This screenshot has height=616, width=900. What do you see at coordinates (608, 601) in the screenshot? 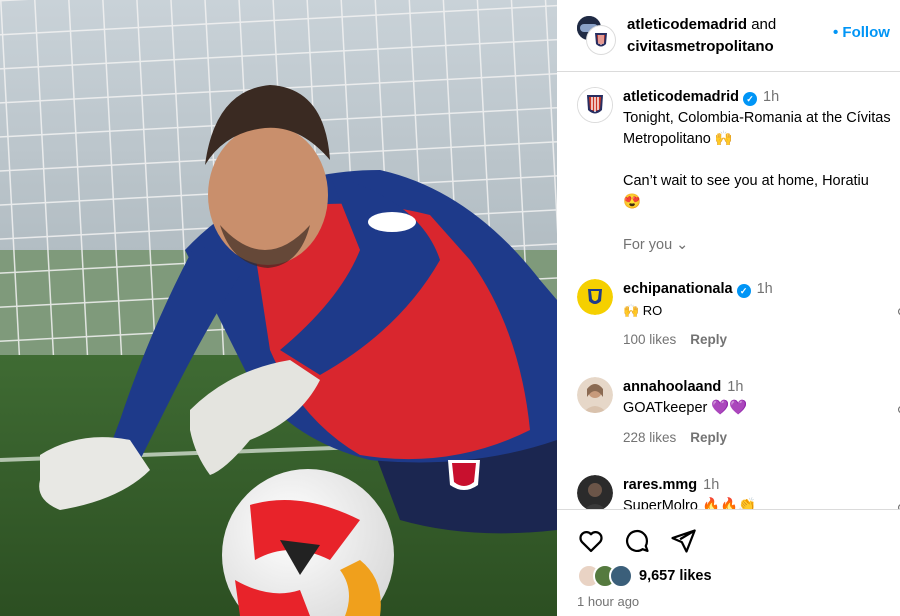
I see `post-timestamp: 1 hour ago` at bounding box center [608, 601].